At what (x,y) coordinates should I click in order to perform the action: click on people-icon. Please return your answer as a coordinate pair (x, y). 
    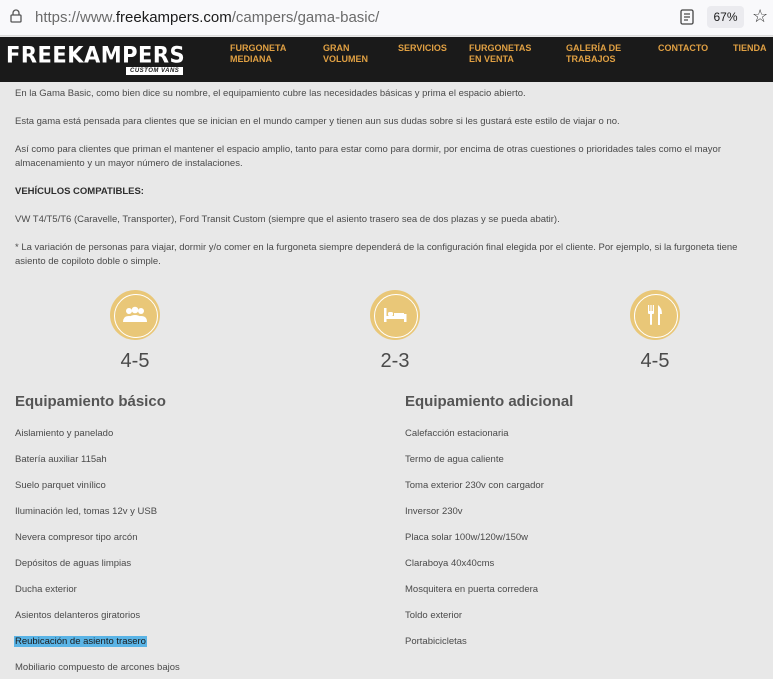
    Looking at the image, I should click on (135, 314).